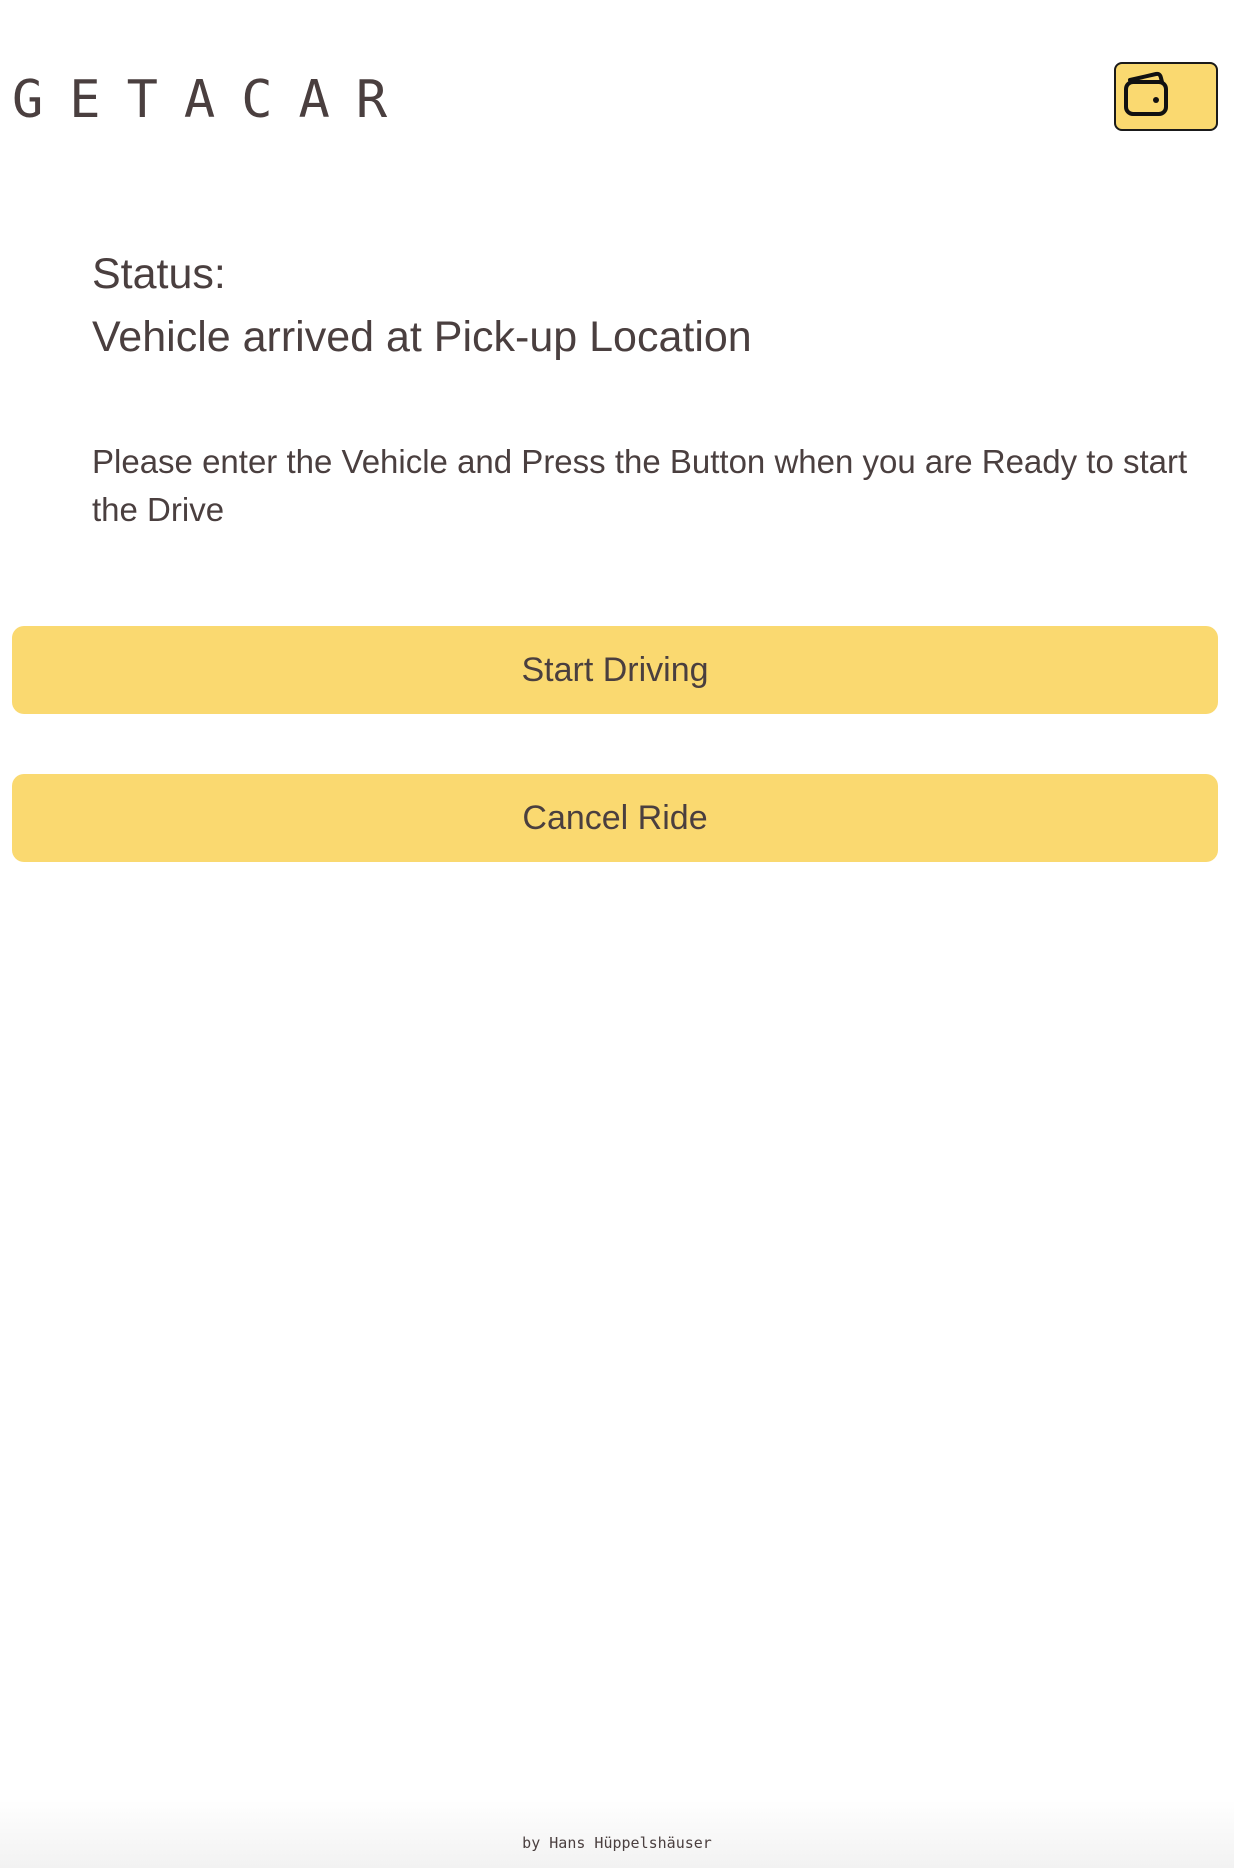 This screenshot has width=1234, height=1868. I want to click on footer-credit: by Hans Hüppelshäuser, so click(617, 1843).